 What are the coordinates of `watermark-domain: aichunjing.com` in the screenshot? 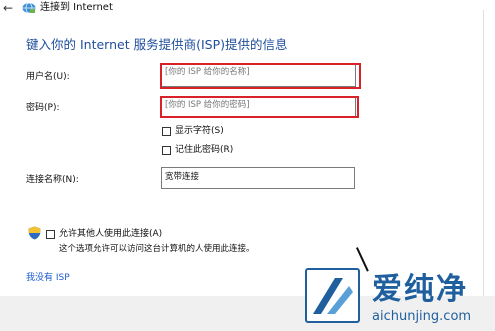 It's located at (422, 316).